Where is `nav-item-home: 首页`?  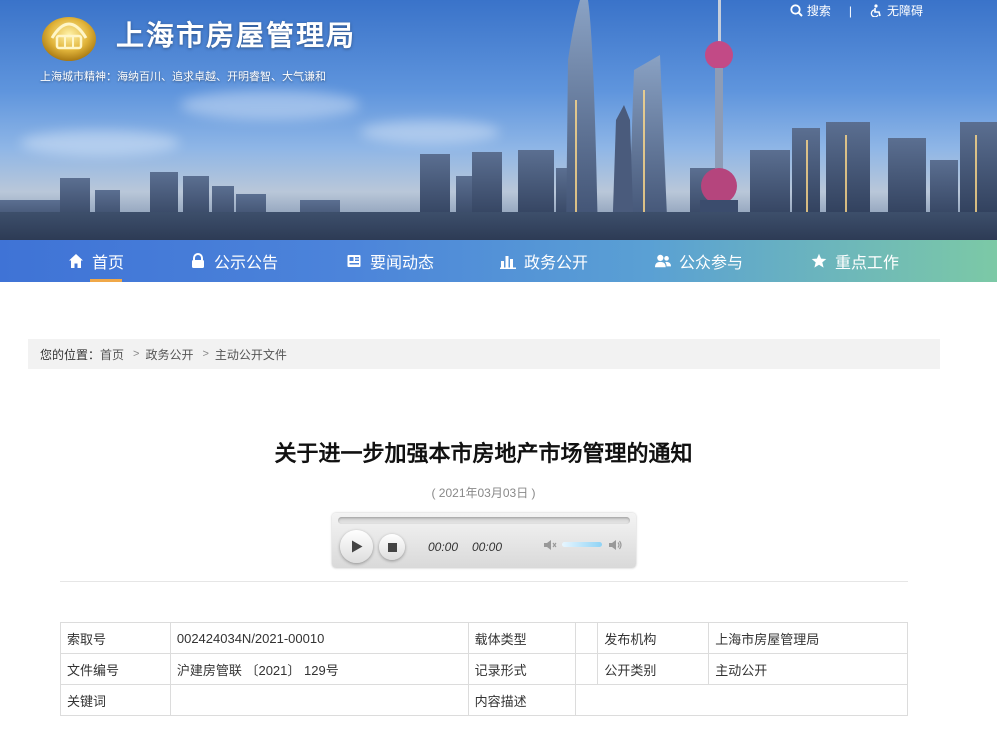
nav-item-home: 首页 is located at coordinates (96, 261).